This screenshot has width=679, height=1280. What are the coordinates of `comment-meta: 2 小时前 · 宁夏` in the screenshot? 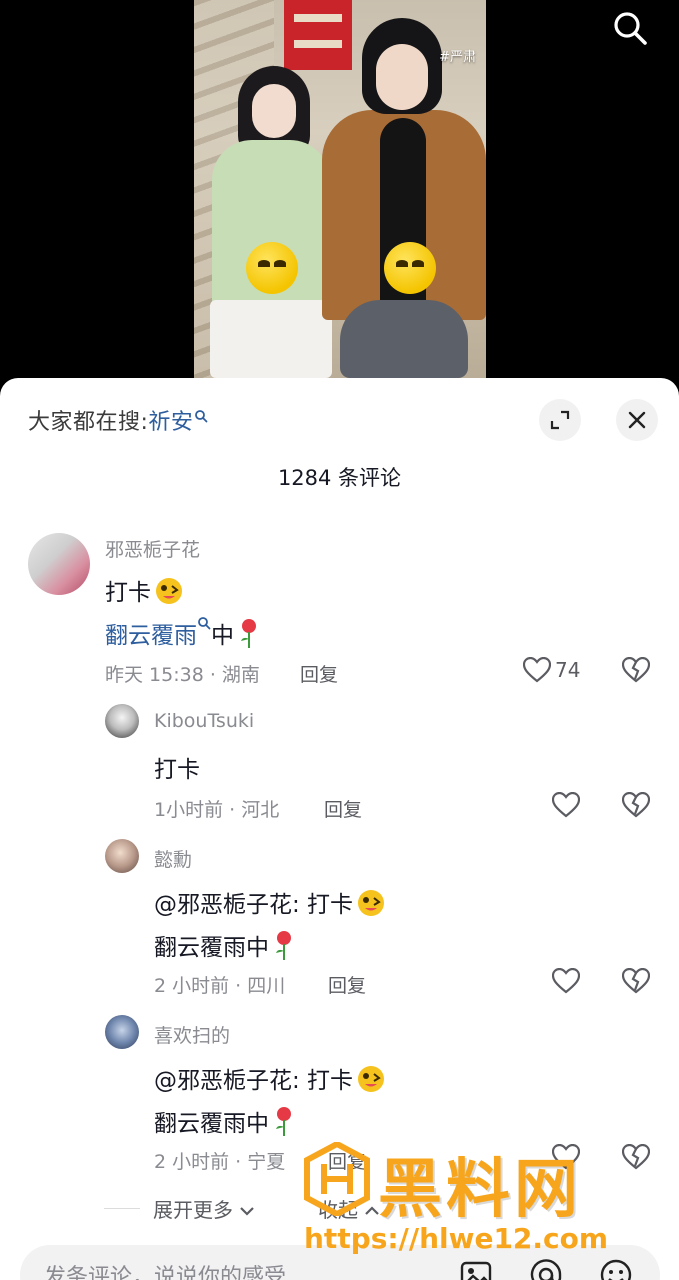 It's located at (220, 1162).